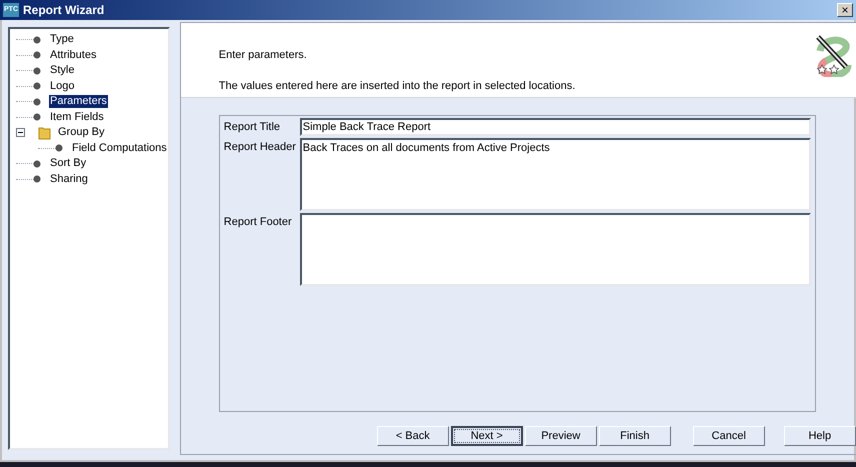  What do you see at coordinates (258, 222) in the screenshot?
I see `field-label: Report Footer` at bounding box center [258, 222].